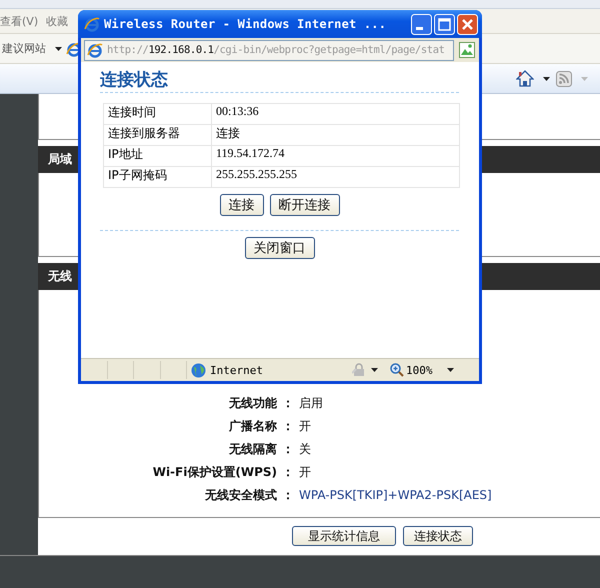 The width and height of the screenshot is (600, 588). I want to click on connect-button: 连接, so click(242, 205).